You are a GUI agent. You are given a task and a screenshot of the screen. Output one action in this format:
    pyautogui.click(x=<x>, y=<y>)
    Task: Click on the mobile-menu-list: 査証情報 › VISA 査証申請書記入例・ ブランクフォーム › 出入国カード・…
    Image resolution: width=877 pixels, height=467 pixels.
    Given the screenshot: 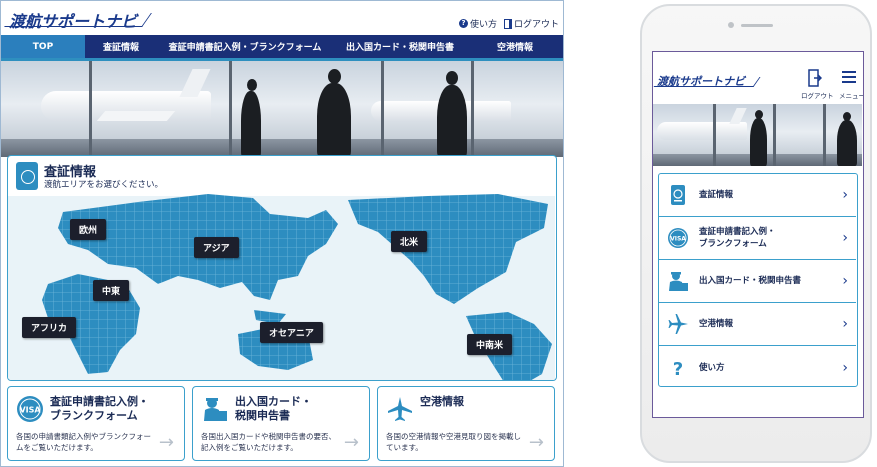 What is the action you would take?
    pyautogui.click(x=758, y=280)
    